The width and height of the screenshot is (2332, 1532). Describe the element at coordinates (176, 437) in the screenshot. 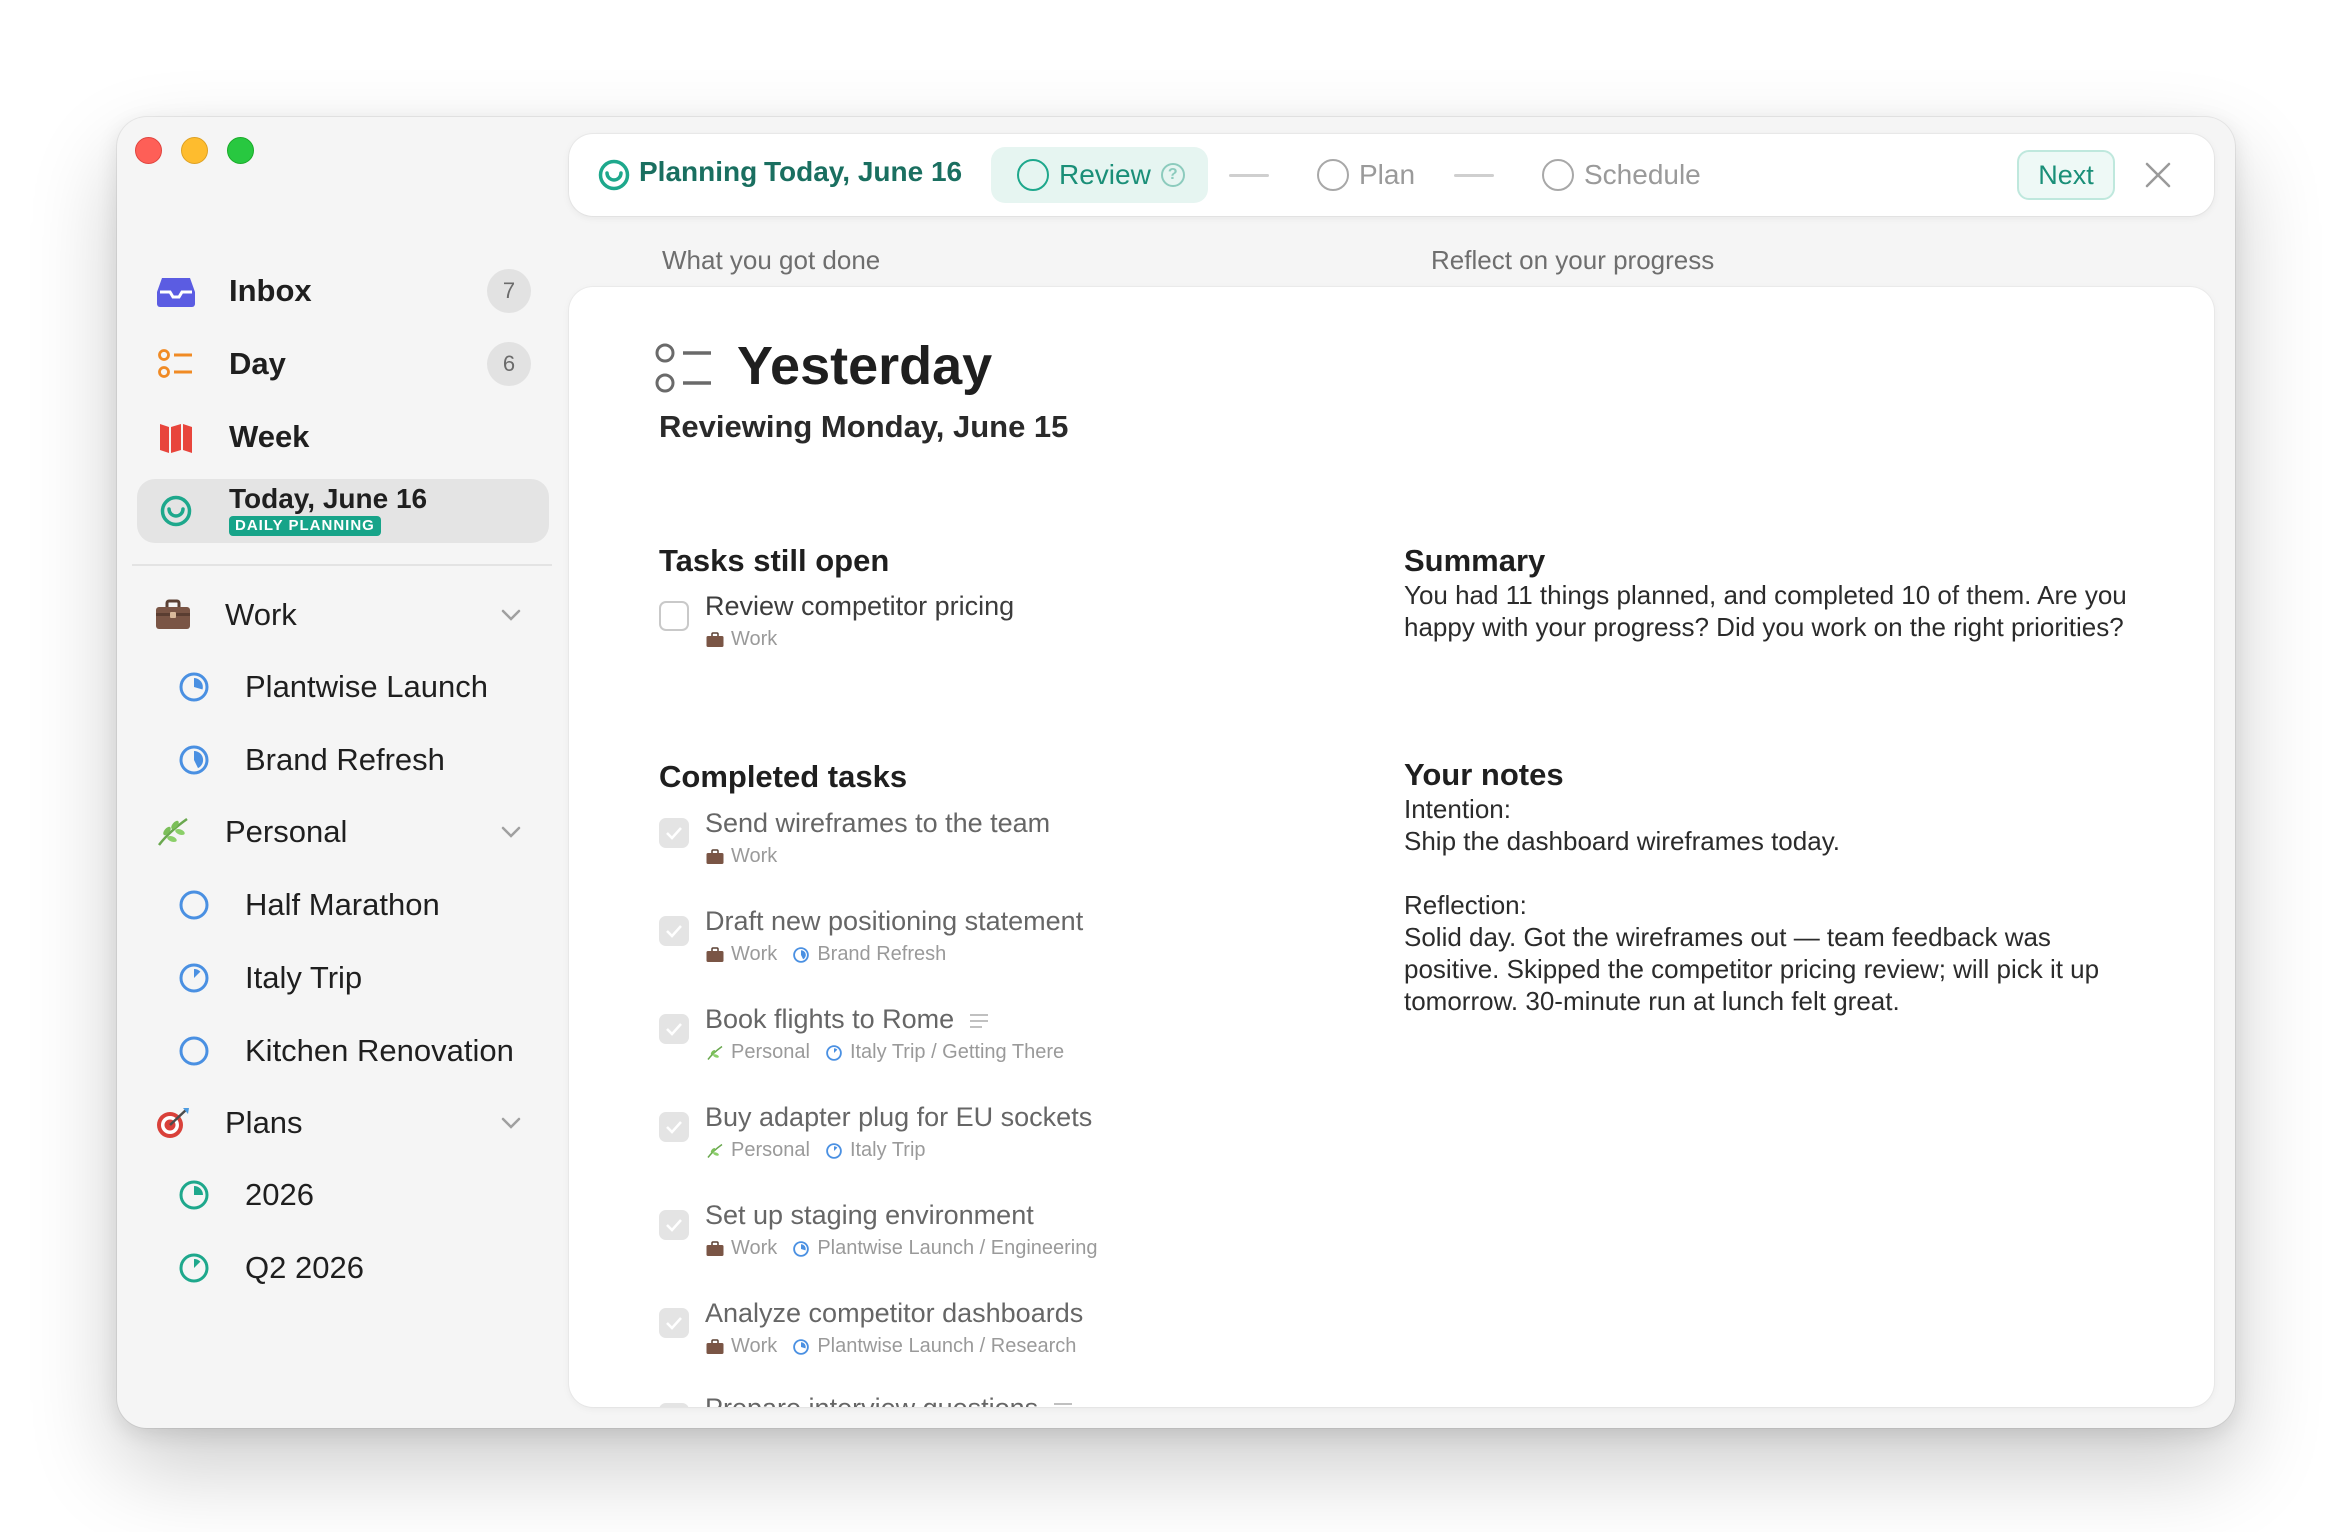

I see `calendar-columns-icon` at that location.